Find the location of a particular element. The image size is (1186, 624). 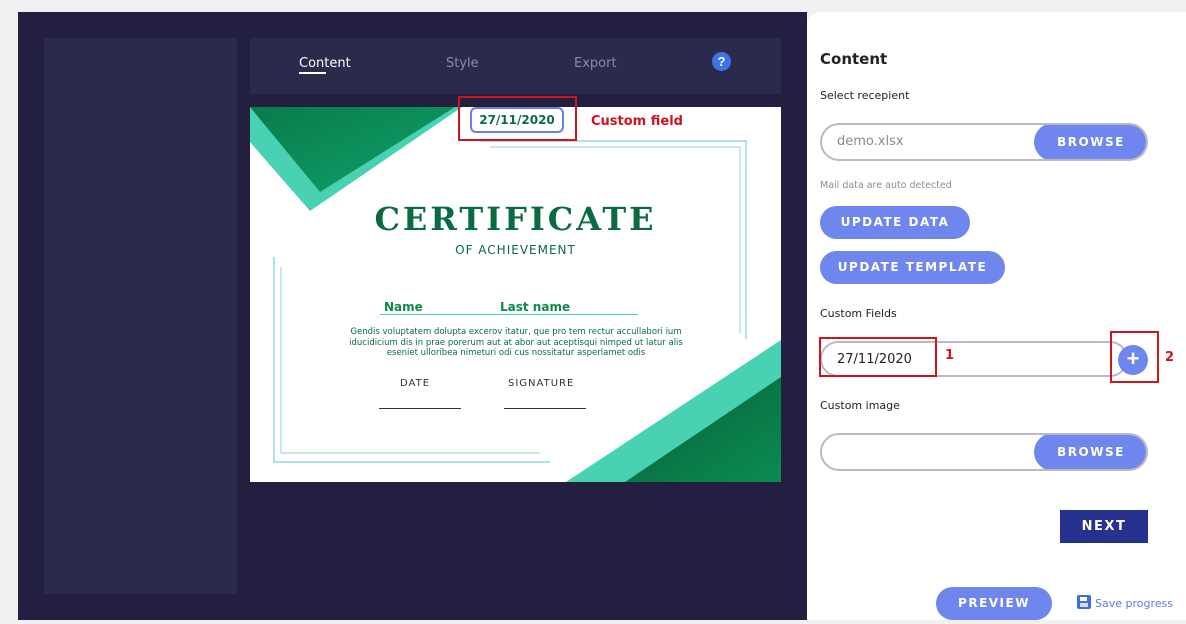

tab-content: Content is located at coordinates (325, 65).